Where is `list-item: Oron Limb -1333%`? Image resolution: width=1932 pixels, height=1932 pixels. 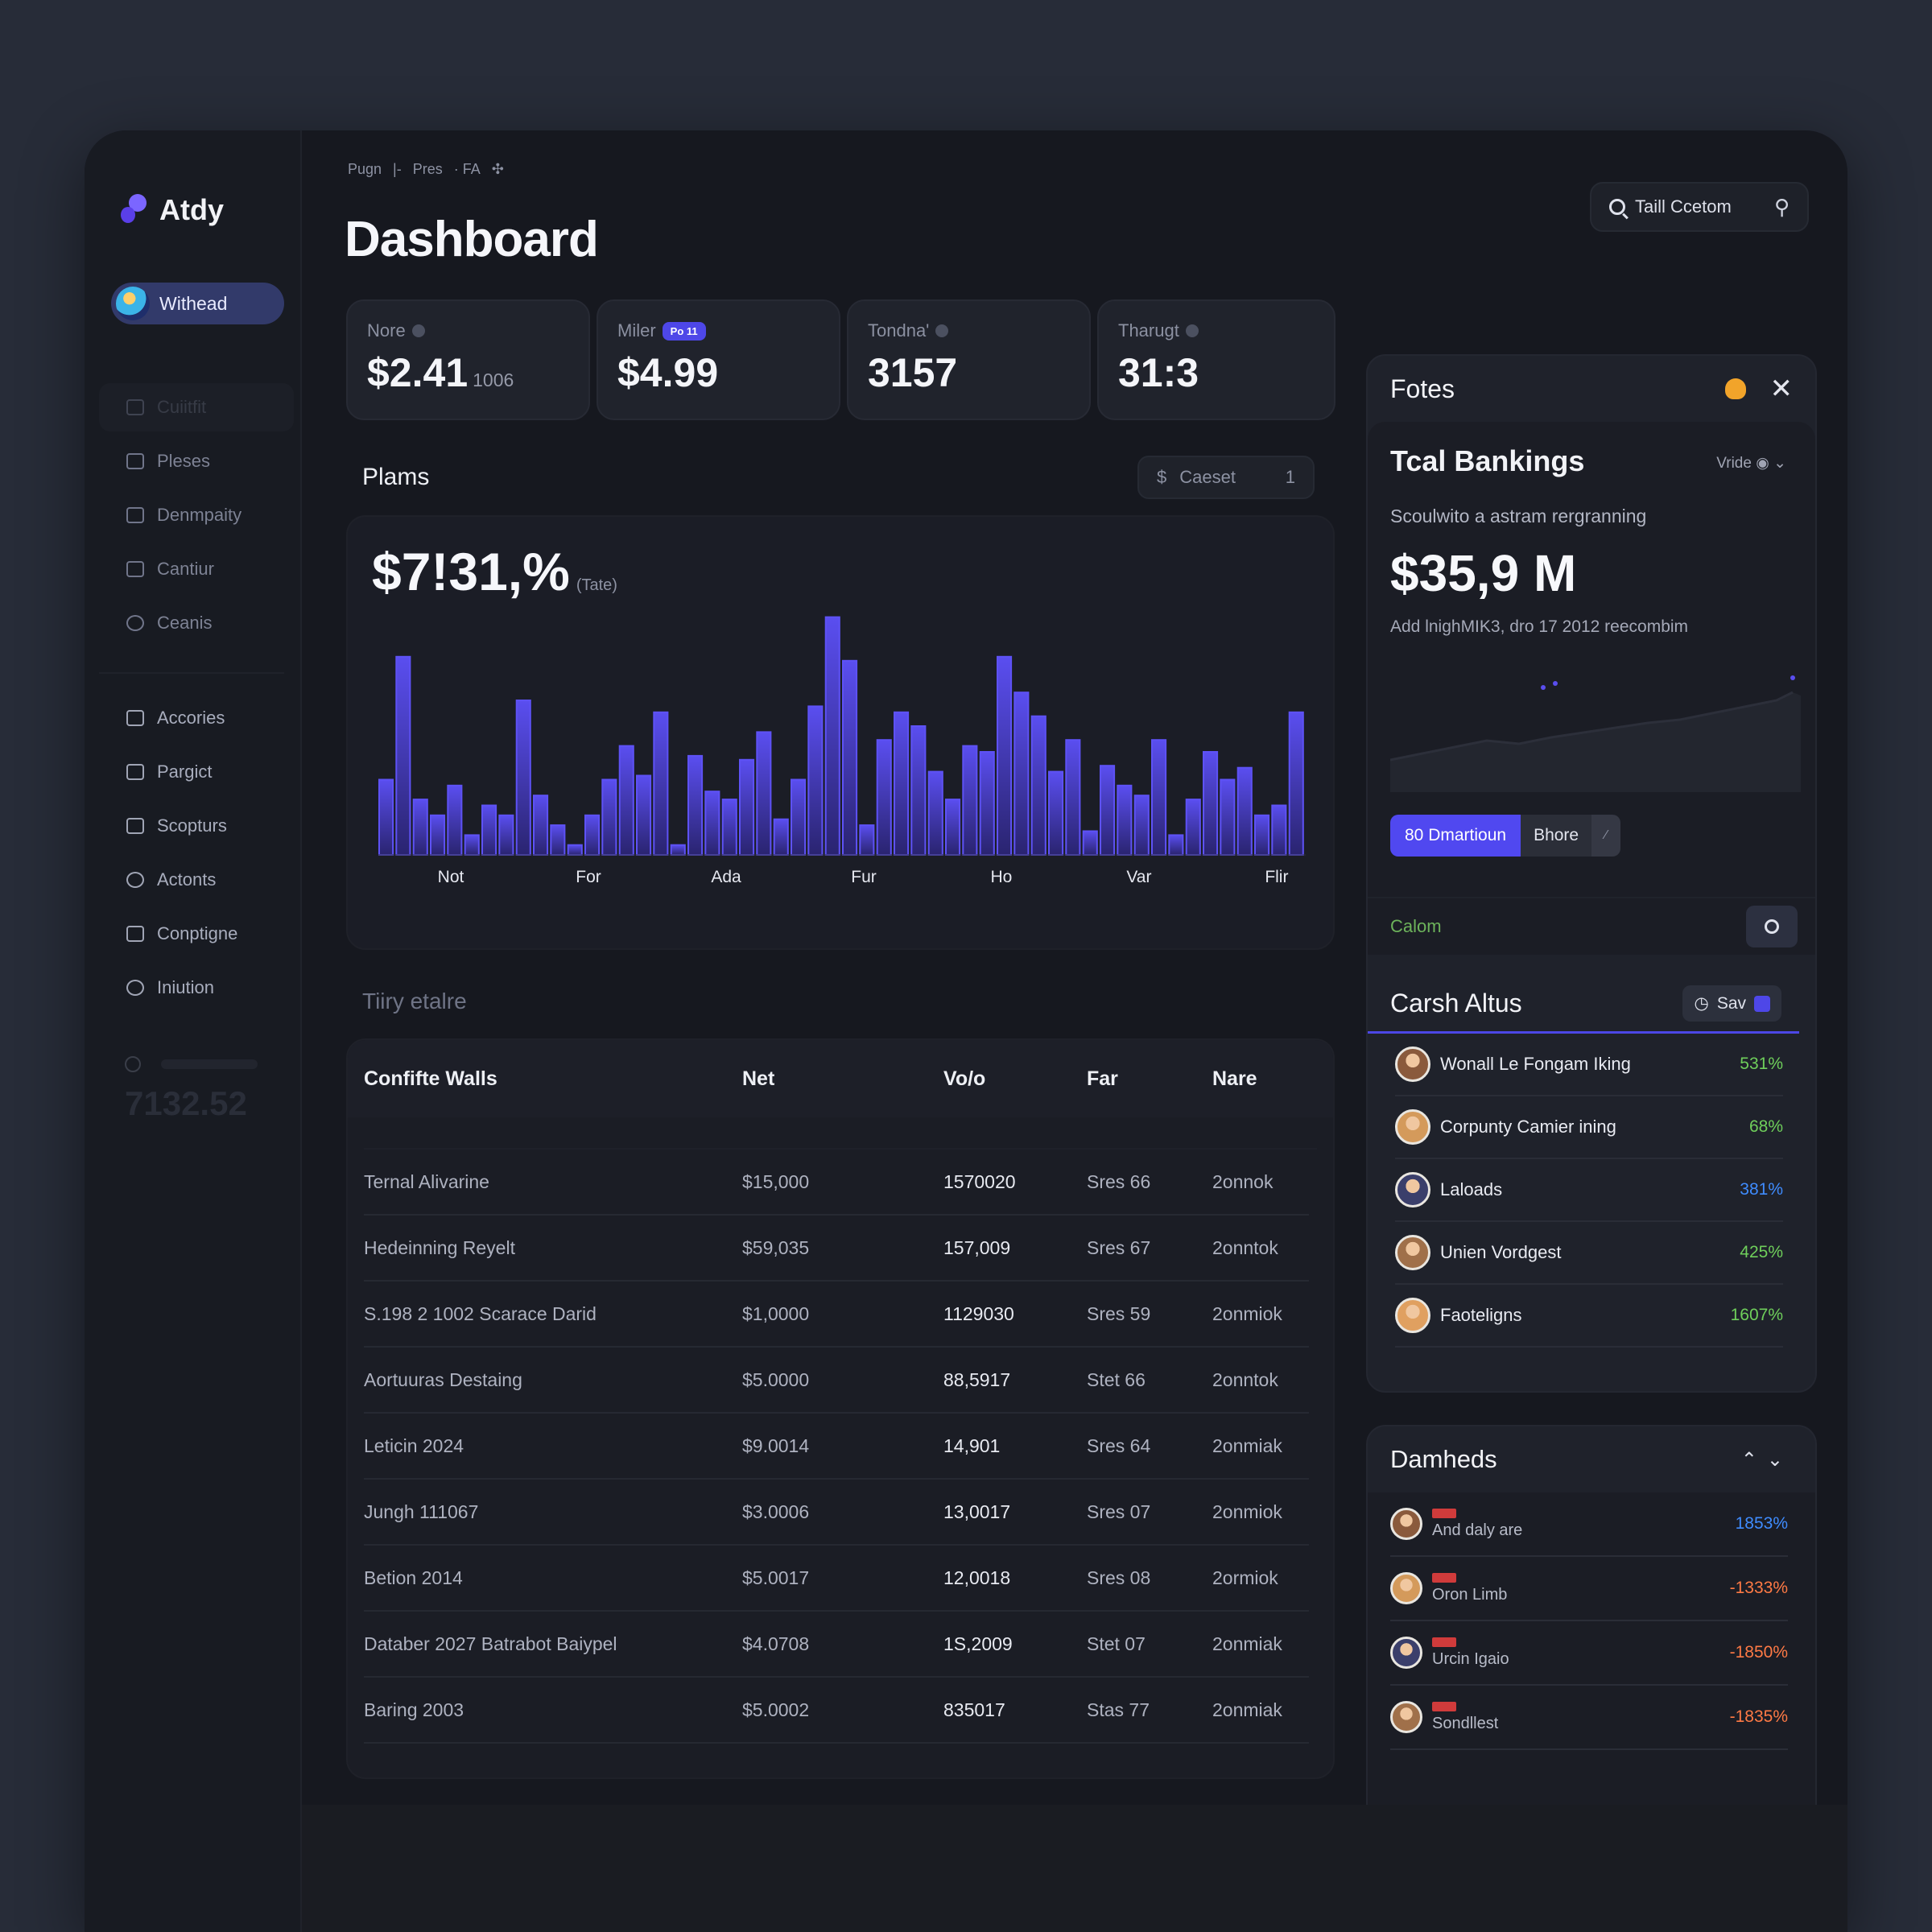 list-item: Oron Limb -1333% is located at coordinates (1589, 1589).